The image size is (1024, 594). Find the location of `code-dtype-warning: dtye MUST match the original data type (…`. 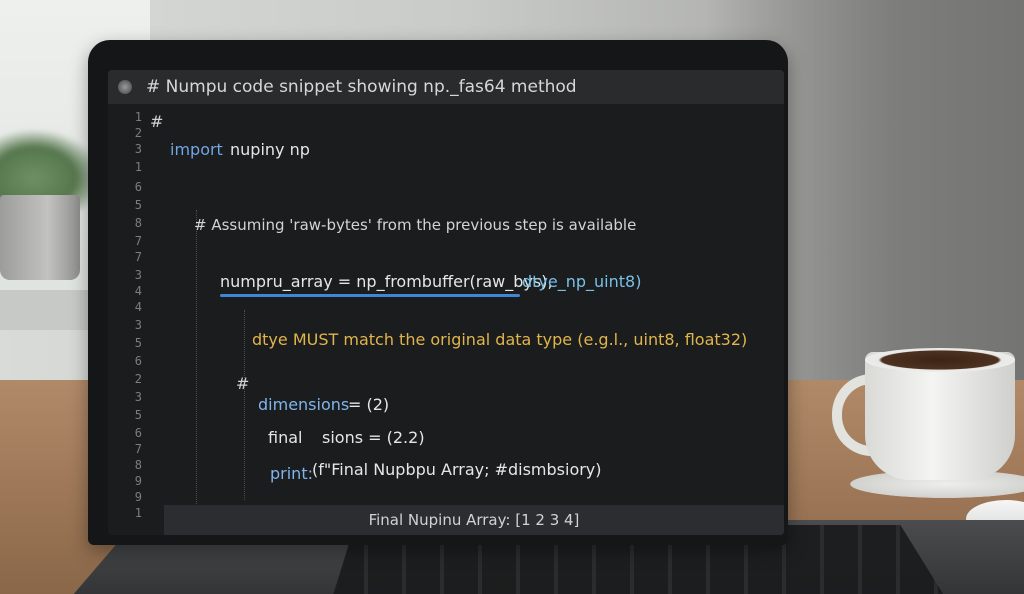

code-dtype-warning: dtye MUST match the original data type (… is located at coordinates (500, 339).